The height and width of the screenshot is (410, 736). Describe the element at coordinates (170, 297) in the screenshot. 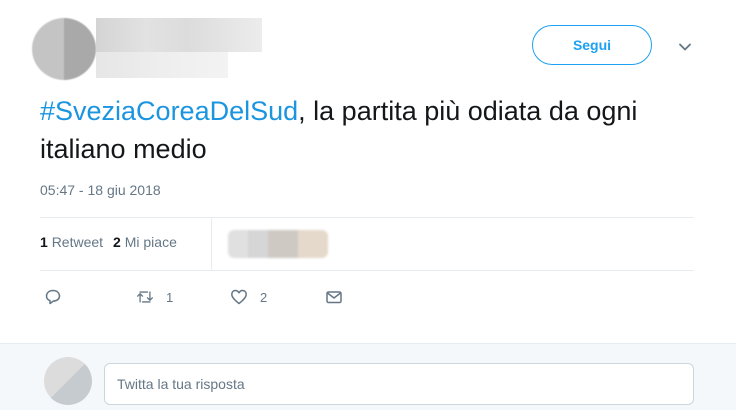

I see `retweet-count: 1` at that location.